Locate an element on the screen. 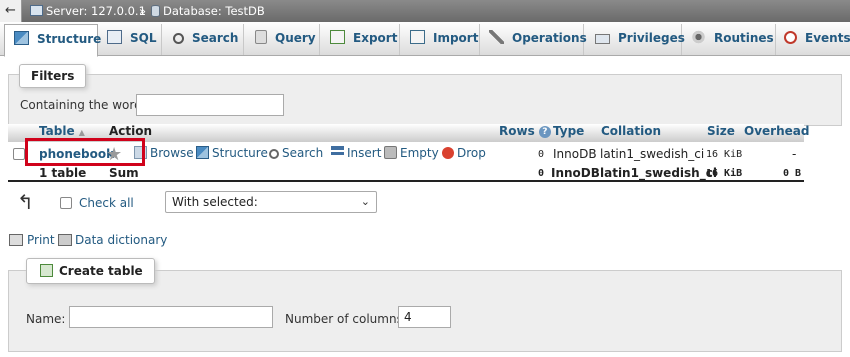  create-table-icon is located at coordinates (46, 270).